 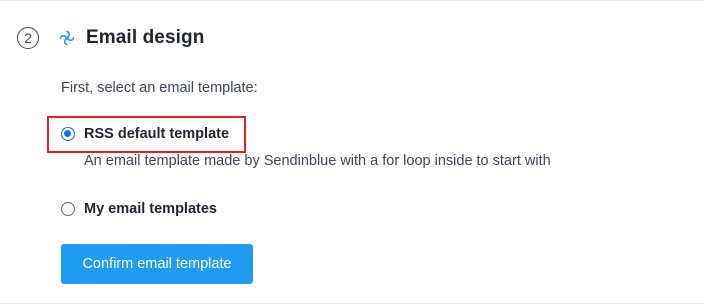 What do you see at coordinates (159, 88) in the screenshot?
I see `template-instruction: First, select an email template:` at bounding box center [159, 88].